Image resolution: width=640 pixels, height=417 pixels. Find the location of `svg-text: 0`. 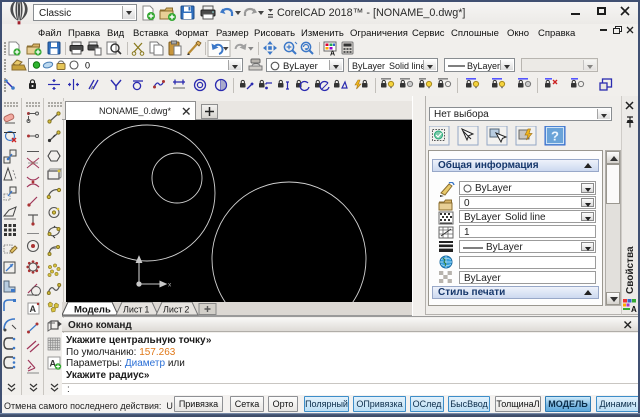

svg-text: 0 is located at coordinates (87, 66).